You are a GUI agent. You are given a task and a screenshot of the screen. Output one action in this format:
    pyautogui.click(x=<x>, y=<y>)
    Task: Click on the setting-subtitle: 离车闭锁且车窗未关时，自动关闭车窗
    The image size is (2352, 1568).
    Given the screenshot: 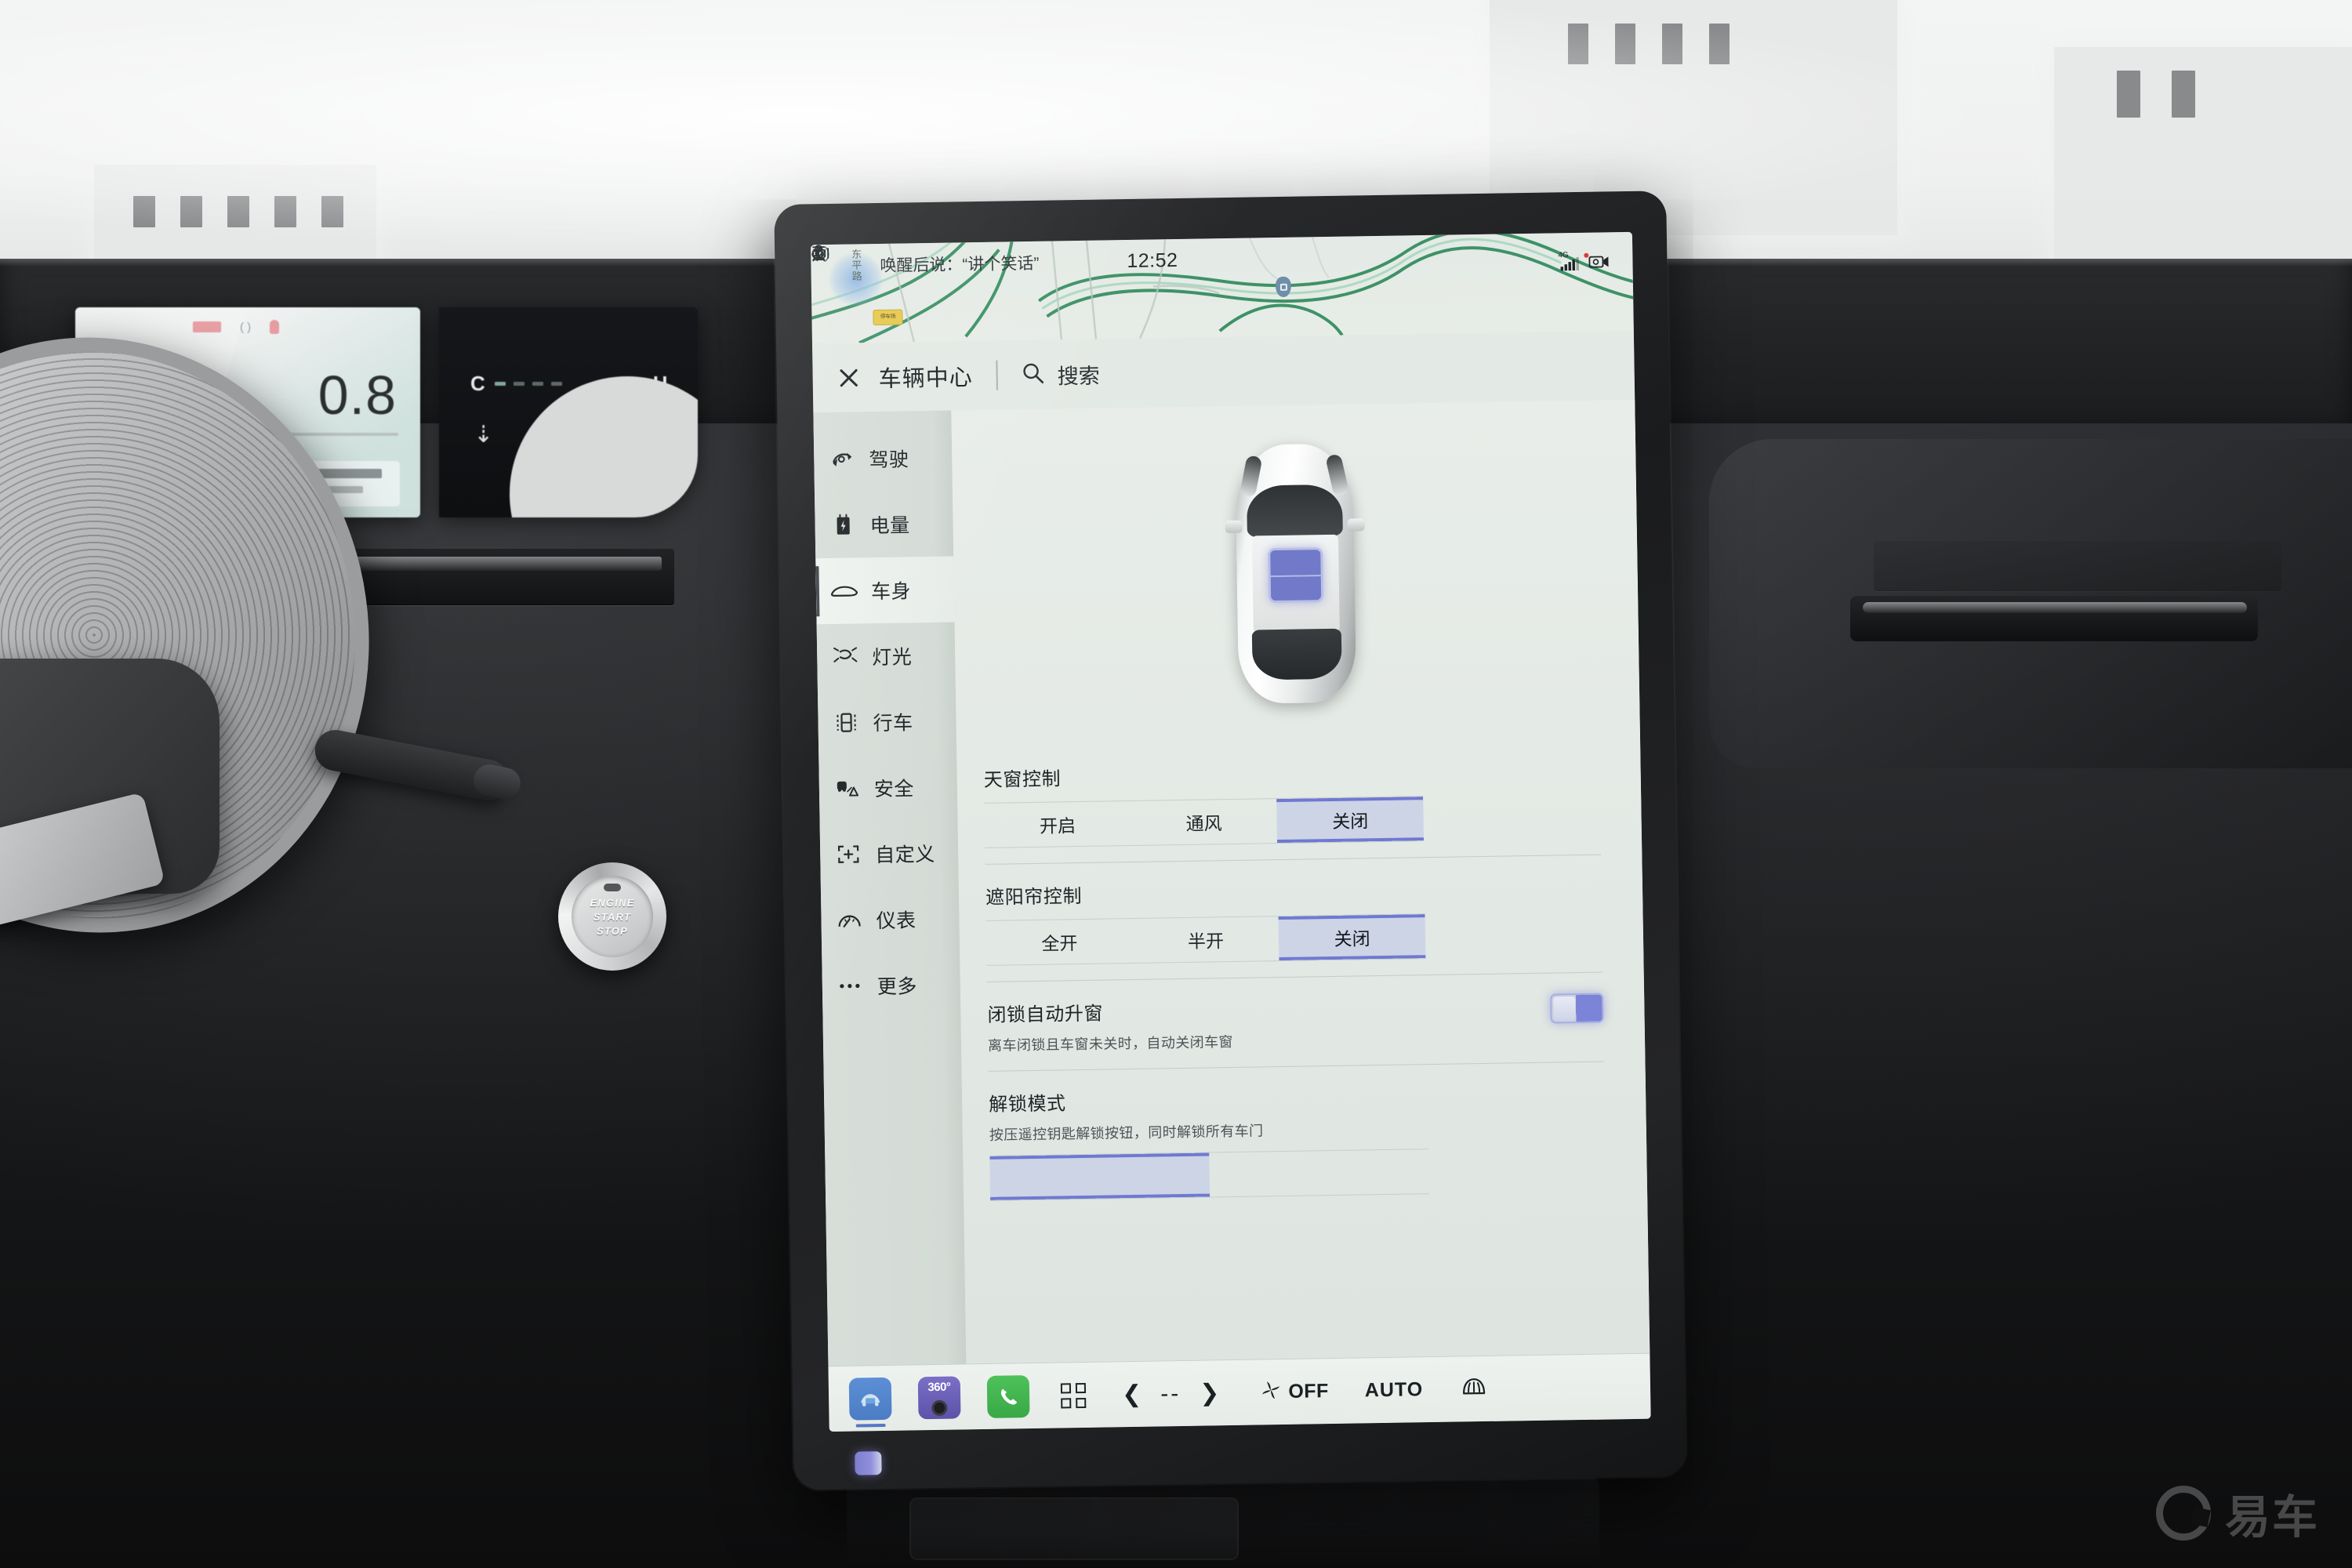 What is the action you would take?
    pyautogui.click(x=1110, y=1043)
    